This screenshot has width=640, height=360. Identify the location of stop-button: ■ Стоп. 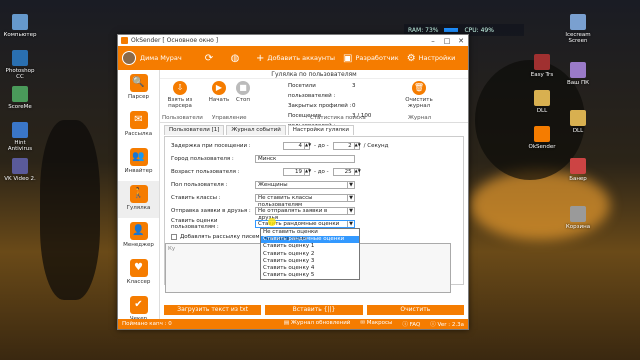
(243, 92).